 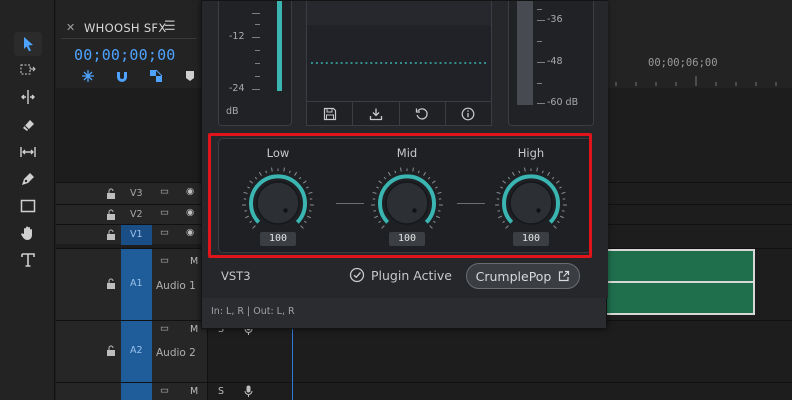 I want to click on microphone-icon, so click(x=248, y=391).